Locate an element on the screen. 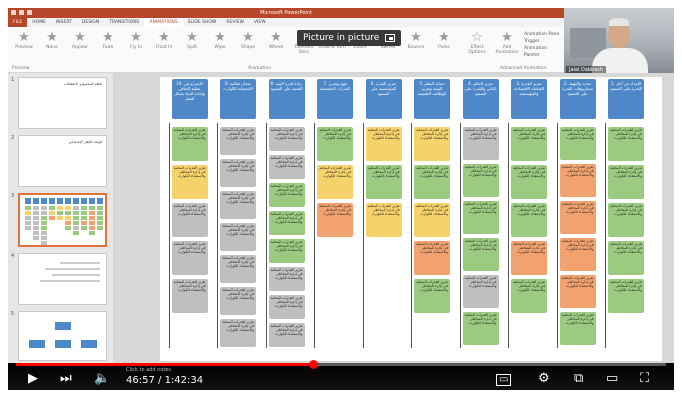 The height and width of the screenshot is (397, 682). slide-thumbnail-2: قواعد الإطار الإجتماعي is located at coordinates (62, 161).